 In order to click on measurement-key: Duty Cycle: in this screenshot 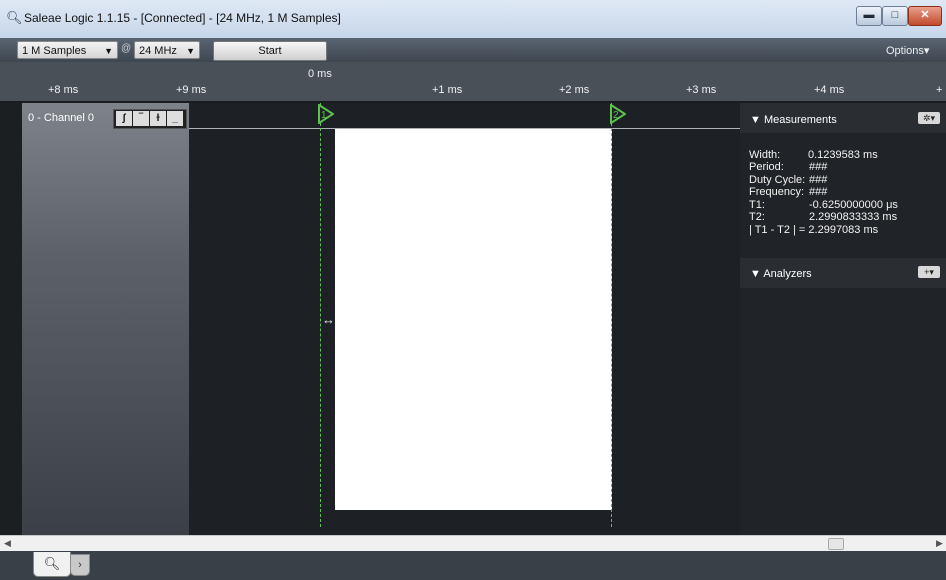, I will do `click(777, 180)`.